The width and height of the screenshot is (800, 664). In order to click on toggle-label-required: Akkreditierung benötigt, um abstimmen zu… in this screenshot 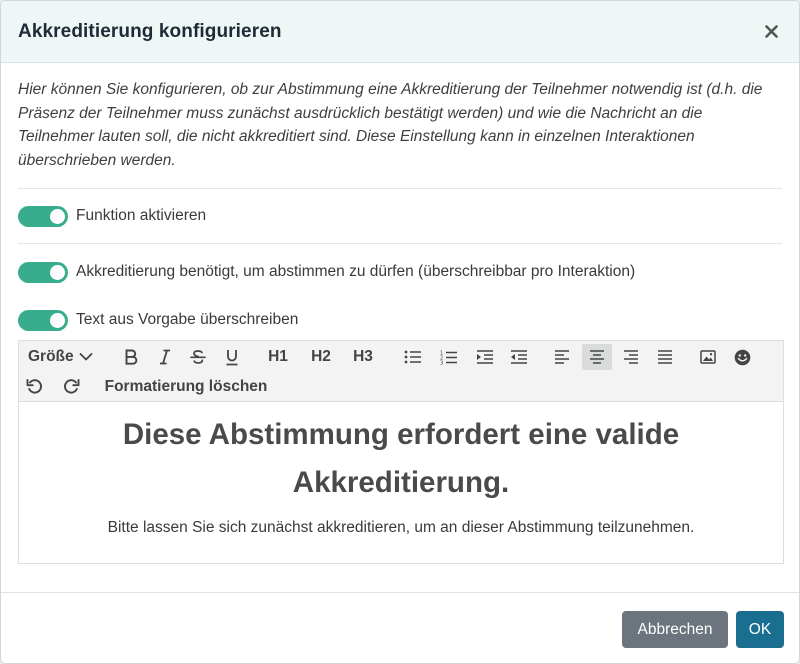, I will do `click(356, 271)`.